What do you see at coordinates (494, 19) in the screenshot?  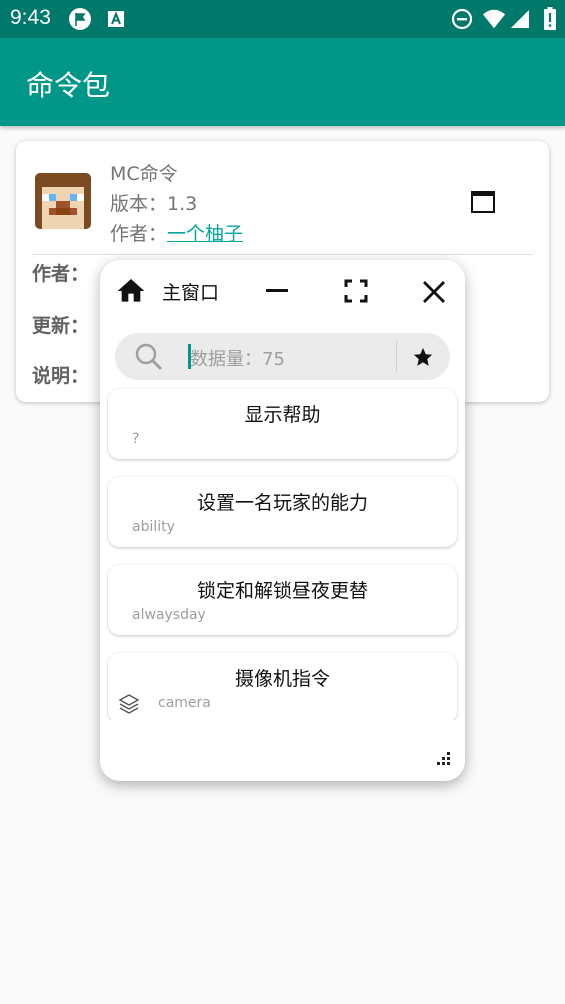 I see `wifi-icon` at bounding box center [494, 19].